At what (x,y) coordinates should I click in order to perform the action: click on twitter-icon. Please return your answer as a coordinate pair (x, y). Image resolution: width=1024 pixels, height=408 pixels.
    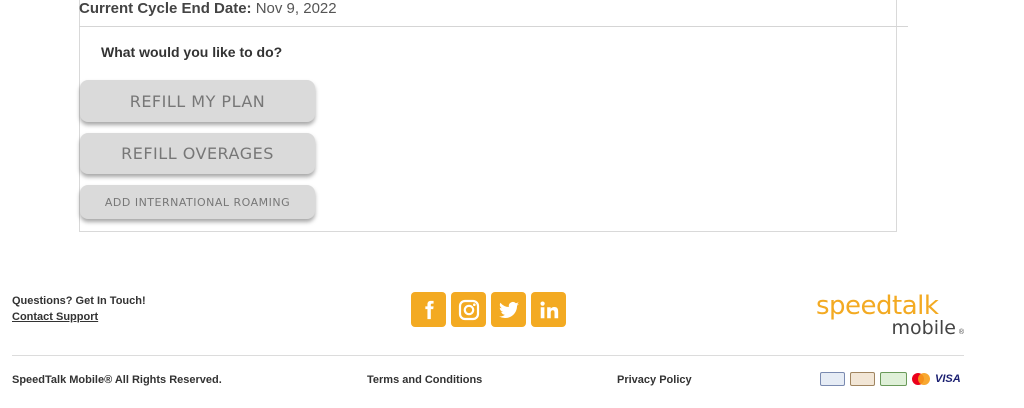
    Looking at the image, I should click on (508, 309).